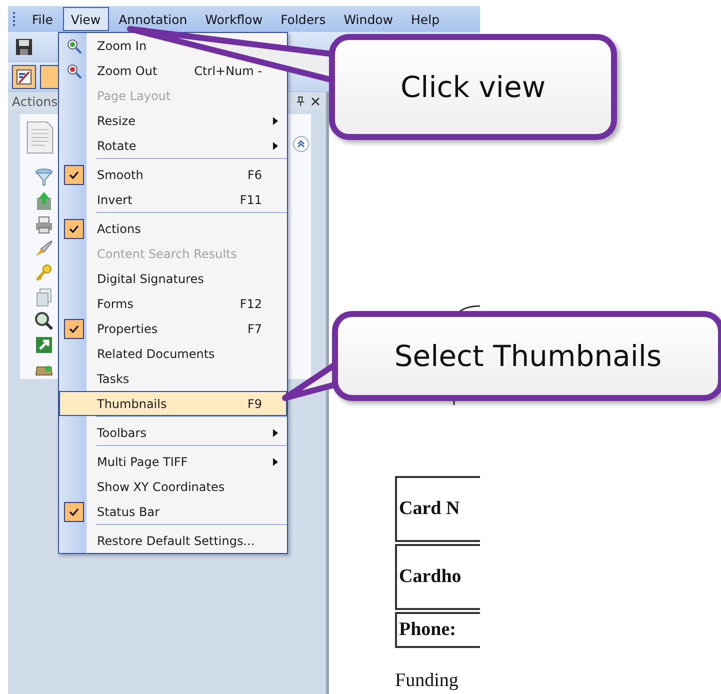  What do you see at coordinates (427, 681) in the screenshot?
I see `document-text: Funding` at bounding box center [427, 681].